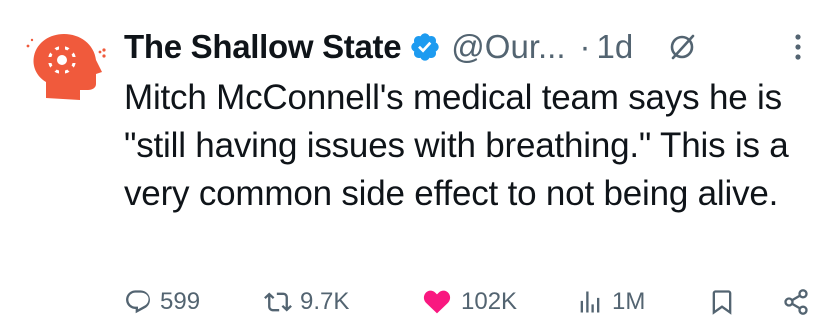 The width and height of the screenshot is (838, 329). I want to click on action-bar: 599 9.7K 102K 1M, so click(474, 302).